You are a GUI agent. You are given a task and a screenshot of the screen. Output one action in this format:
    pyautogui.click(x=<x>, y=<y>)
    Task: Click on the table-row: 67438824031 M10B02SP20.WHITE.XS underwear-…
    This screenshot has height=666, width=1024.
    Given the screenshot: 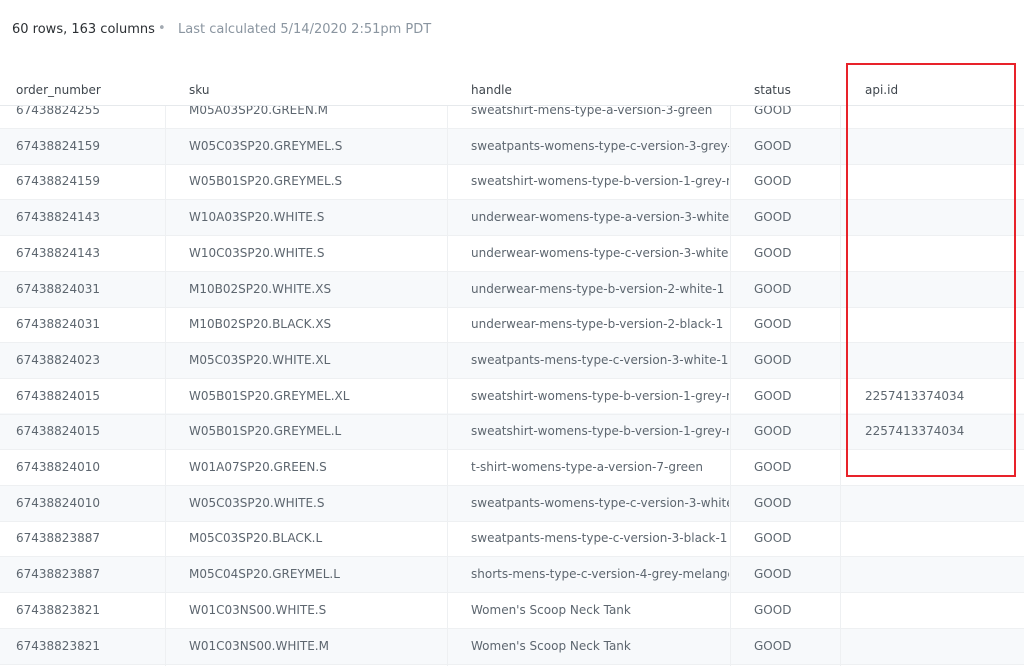 What is the action you would take?
    pyautogui.click(x=512, y=289)
    